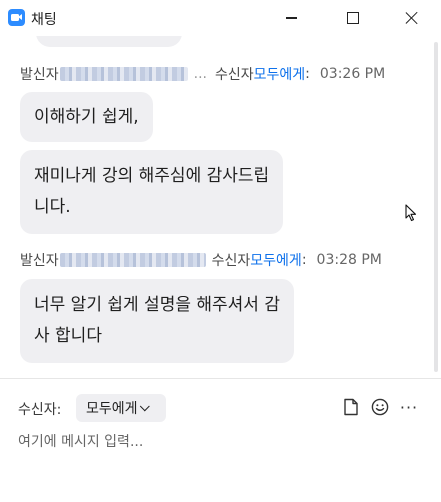 The height and width of the screenshot is (502, 441). Describe the element at coordinates (220, 378) in the screenshot. I see `composer-divider` at that location.